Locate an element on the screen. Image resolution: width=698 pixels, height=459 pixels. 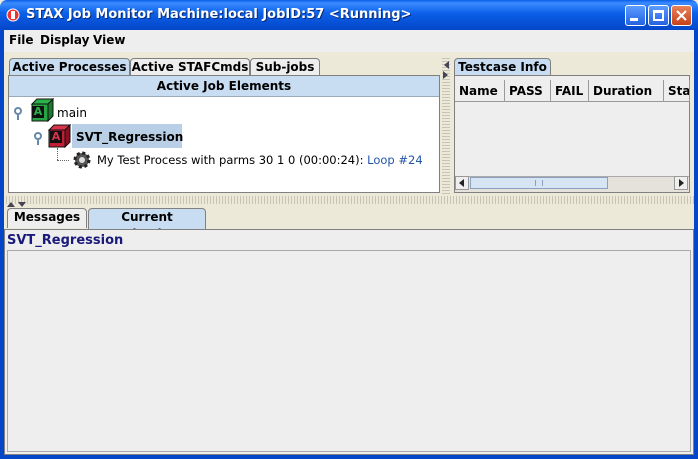
scroll-left-icon is located at coordinates (461, 183).